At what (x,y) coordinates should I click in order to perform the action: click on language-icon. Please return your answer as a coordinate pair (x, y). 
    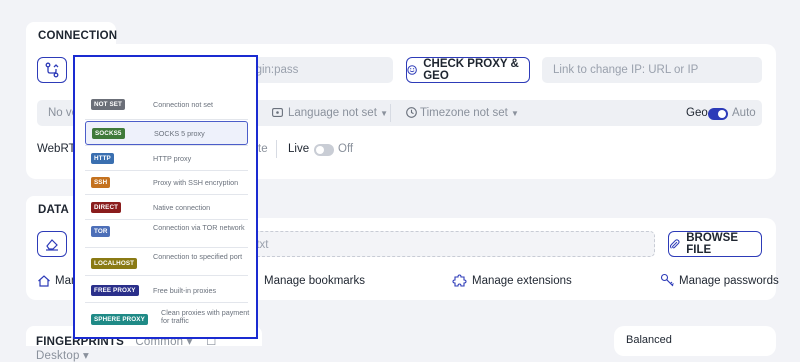
    Looking at the image, I should click on (277, 112).